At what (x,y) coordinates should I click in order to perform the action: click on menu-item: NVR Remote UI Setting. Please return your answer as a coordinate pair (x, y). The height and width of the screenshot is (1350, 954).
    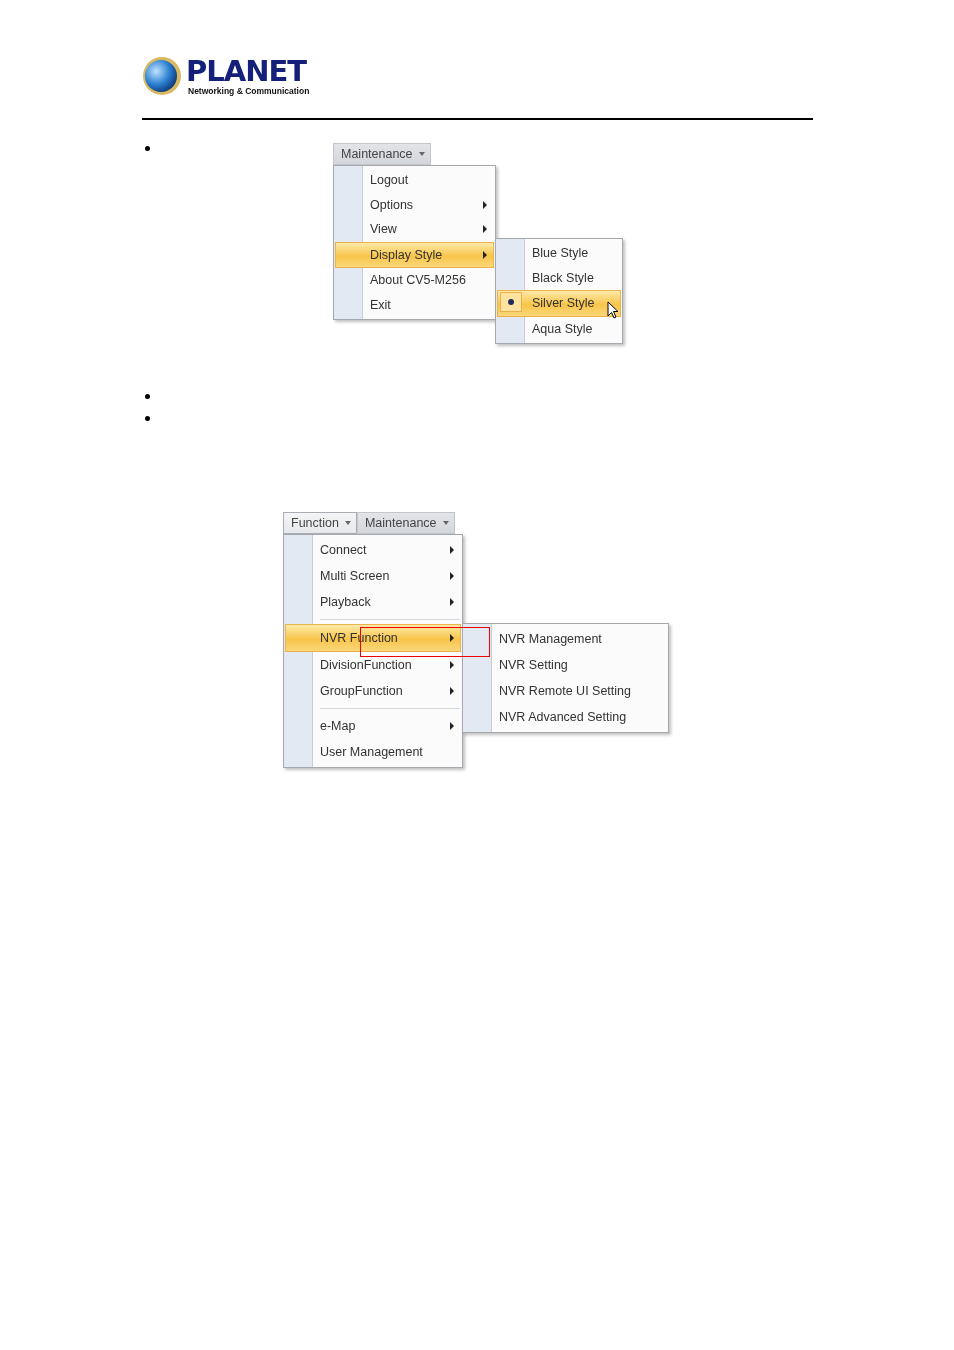
    Looking at the image, I should click on (565, 691).